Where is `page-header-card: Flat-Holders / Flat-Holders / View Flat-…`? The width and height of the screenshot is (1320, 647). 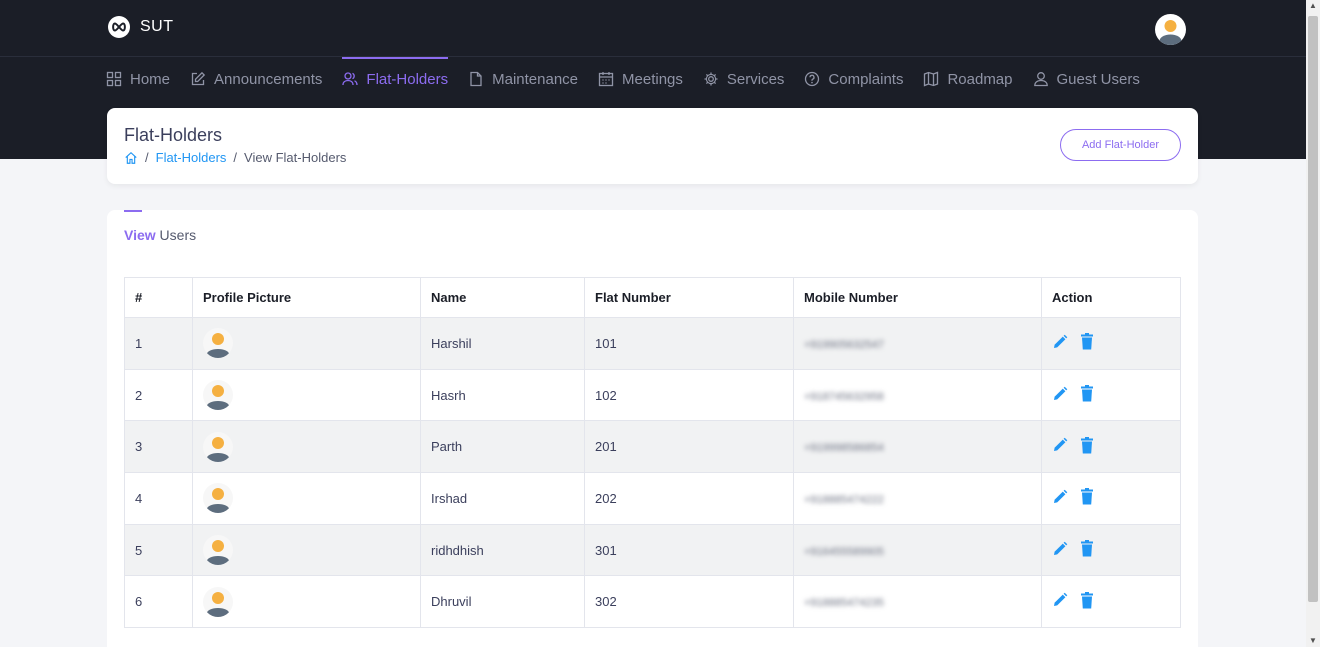
page-header-card: Flat-Holders / Flat-Holders / View Flat-… is located at coordinates (652, 146).